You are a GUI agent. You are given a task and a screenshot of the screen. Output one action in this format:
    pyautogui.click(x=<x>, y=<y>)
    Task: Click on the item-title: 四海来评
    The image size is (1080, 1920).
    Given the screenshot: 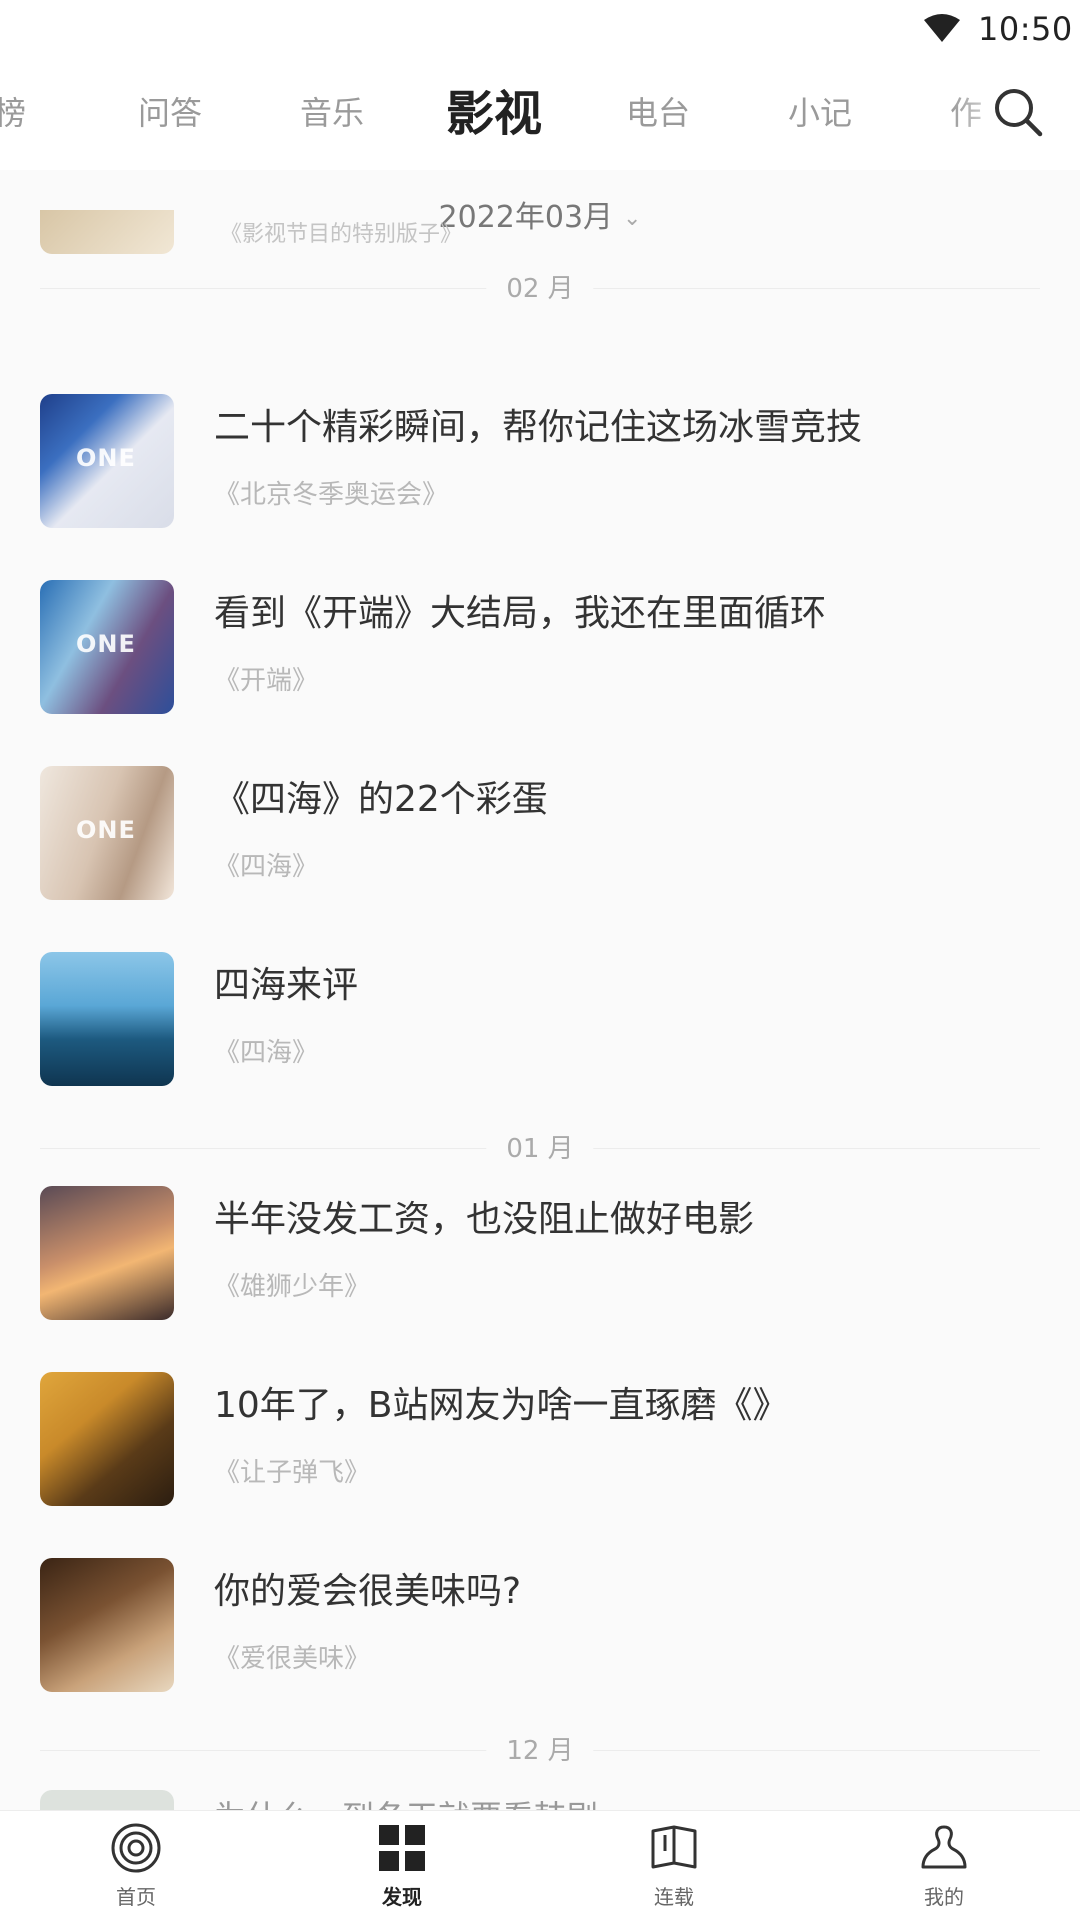 What is the action you would take?
    pyautogui.click(x=286, y=985)
    